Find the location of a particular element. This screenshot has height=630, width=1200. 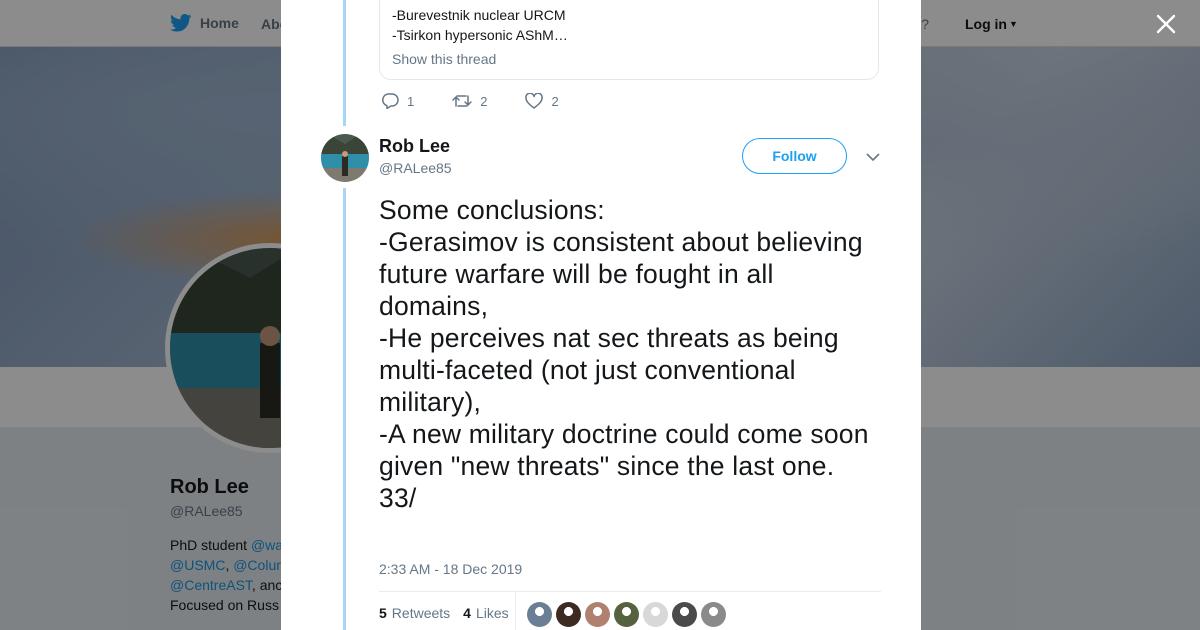

retweets-stat: 5 Retweets is located at coordinates (414, 613).